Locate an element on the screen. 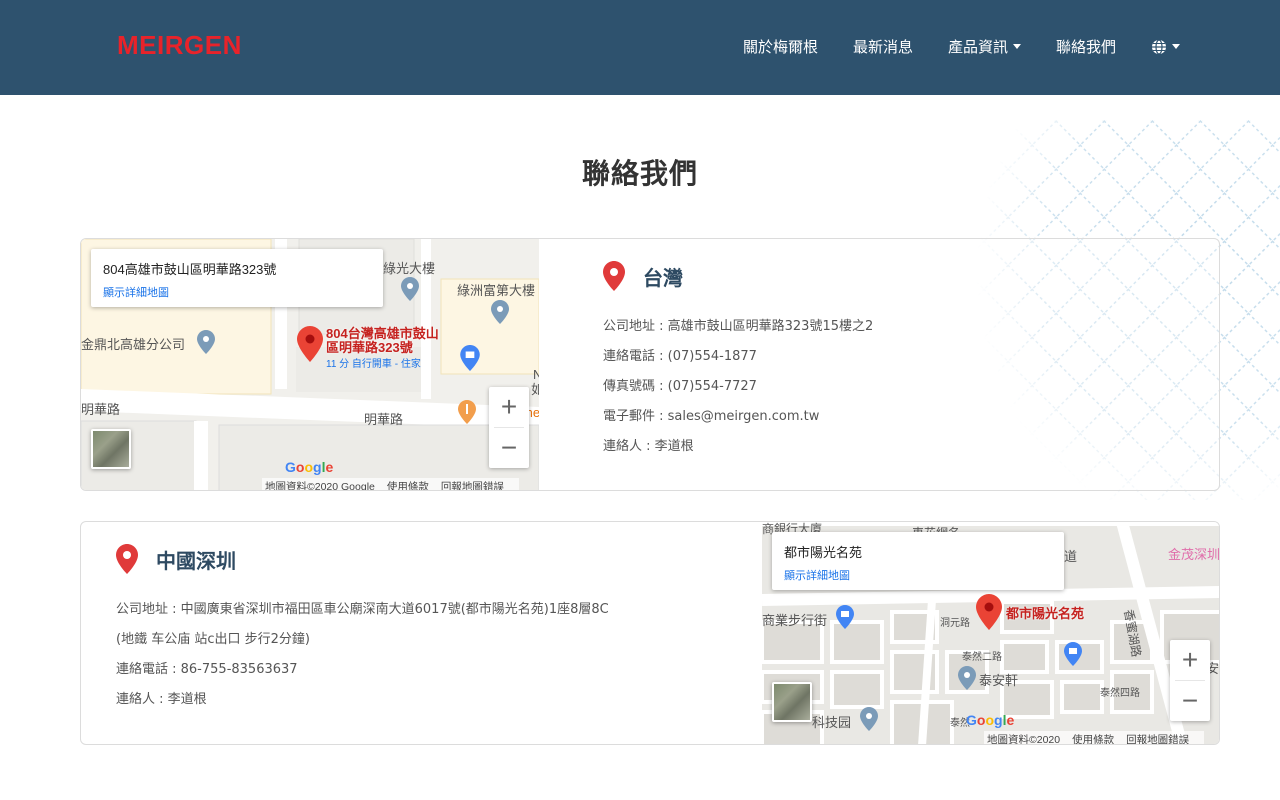 Image resolution: width=1280 pixels, height=800 pixels. map-attribution: 地圖資料©2020 使用條款 回報地圖錯誤 is located at coordinates (1094, 738).